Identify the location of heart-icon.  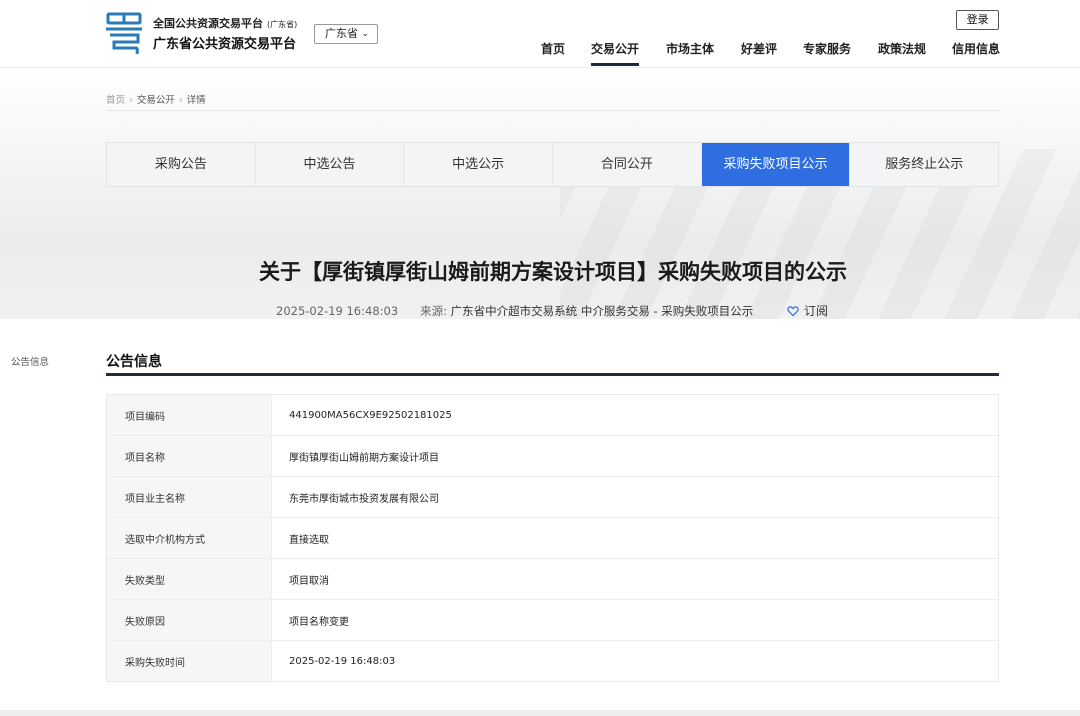
(793, 311).